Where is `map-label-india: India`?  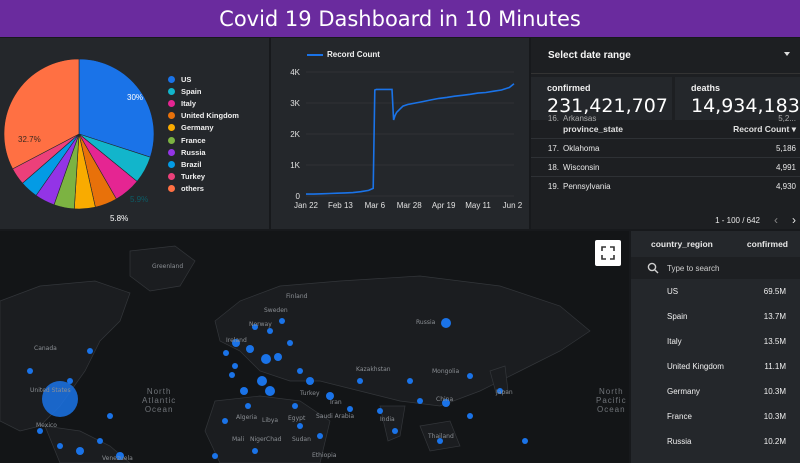 map-label-india: India is located at coordinates (387, 419).